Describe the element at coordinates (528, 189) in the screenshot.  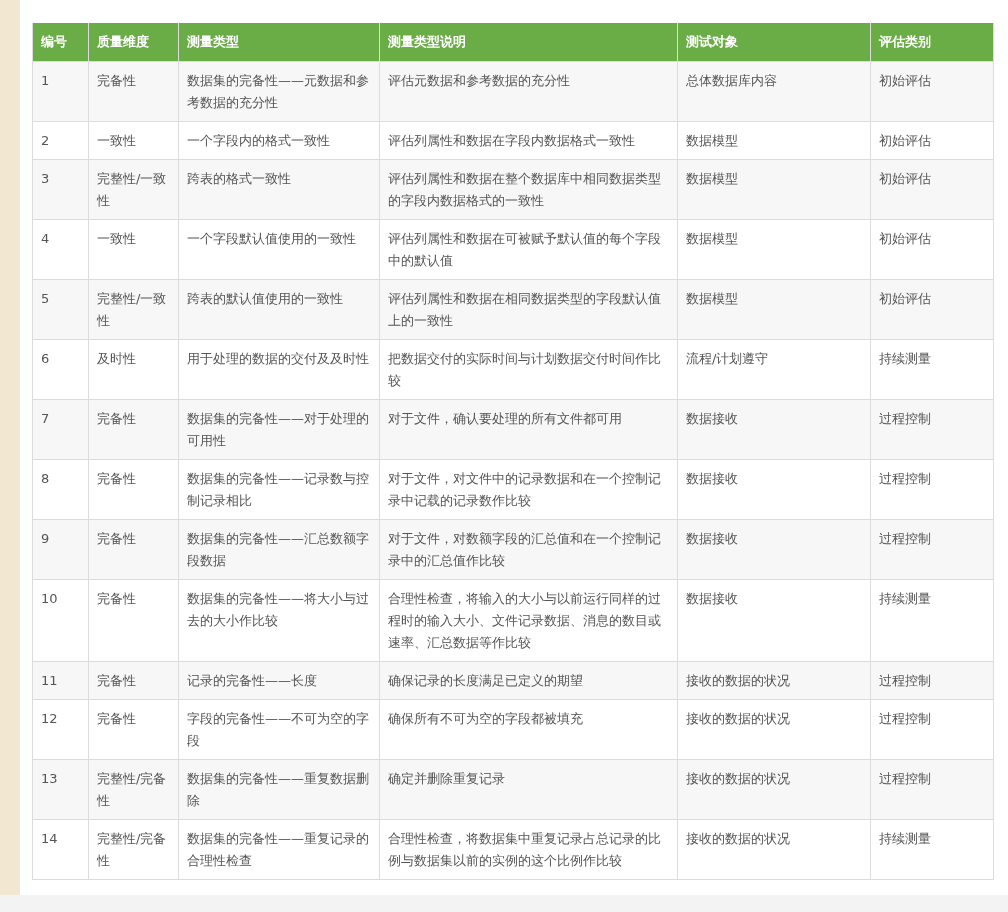
I see `table-cell: 评估列属性和数据在整个数据库中相同数据类型的字段内数据格式的一致性` at that location.